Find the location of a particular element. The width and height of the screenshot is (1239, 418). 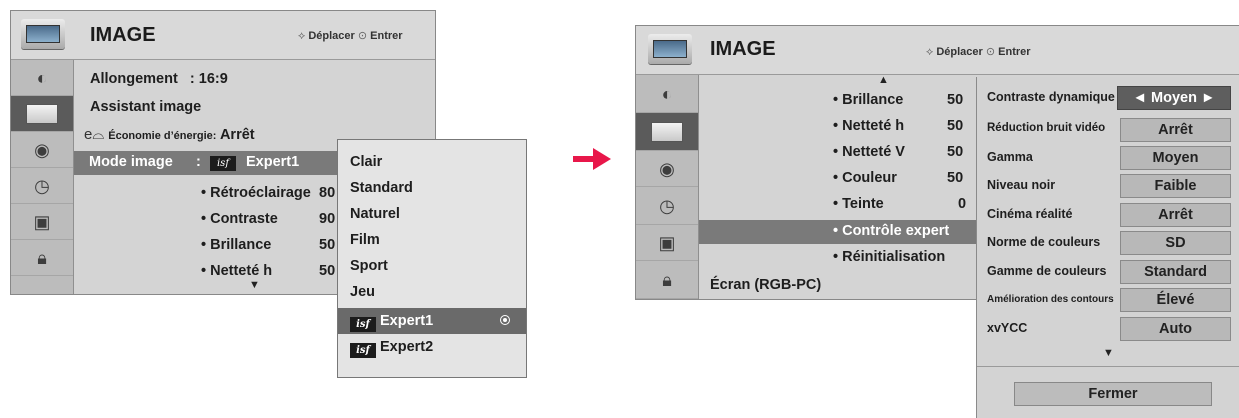

list-item: • Teinte is located at coordinates (858, 204).